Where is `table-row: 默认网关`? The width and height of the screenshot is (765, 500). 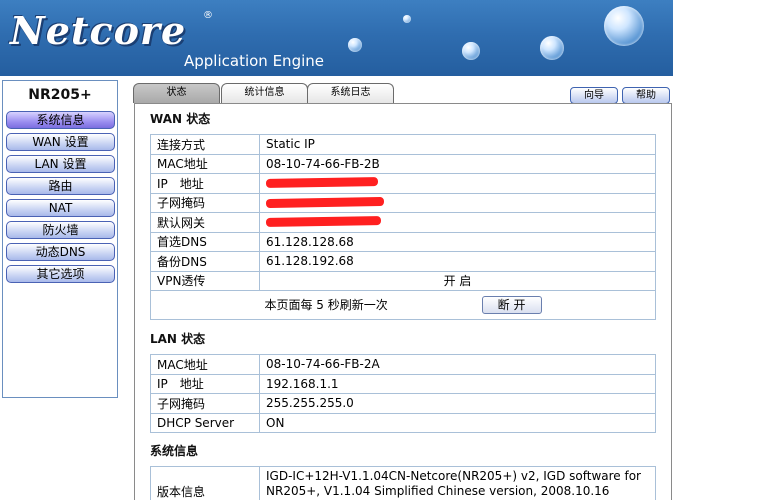 table-row: 默认网关 is located at coordinates (403, 222).